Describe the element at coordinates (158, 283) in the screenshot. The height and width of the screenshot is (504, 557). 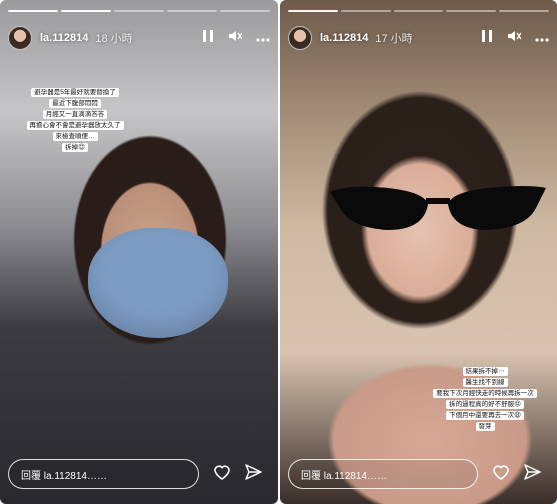
I see `face-mask` at that location.